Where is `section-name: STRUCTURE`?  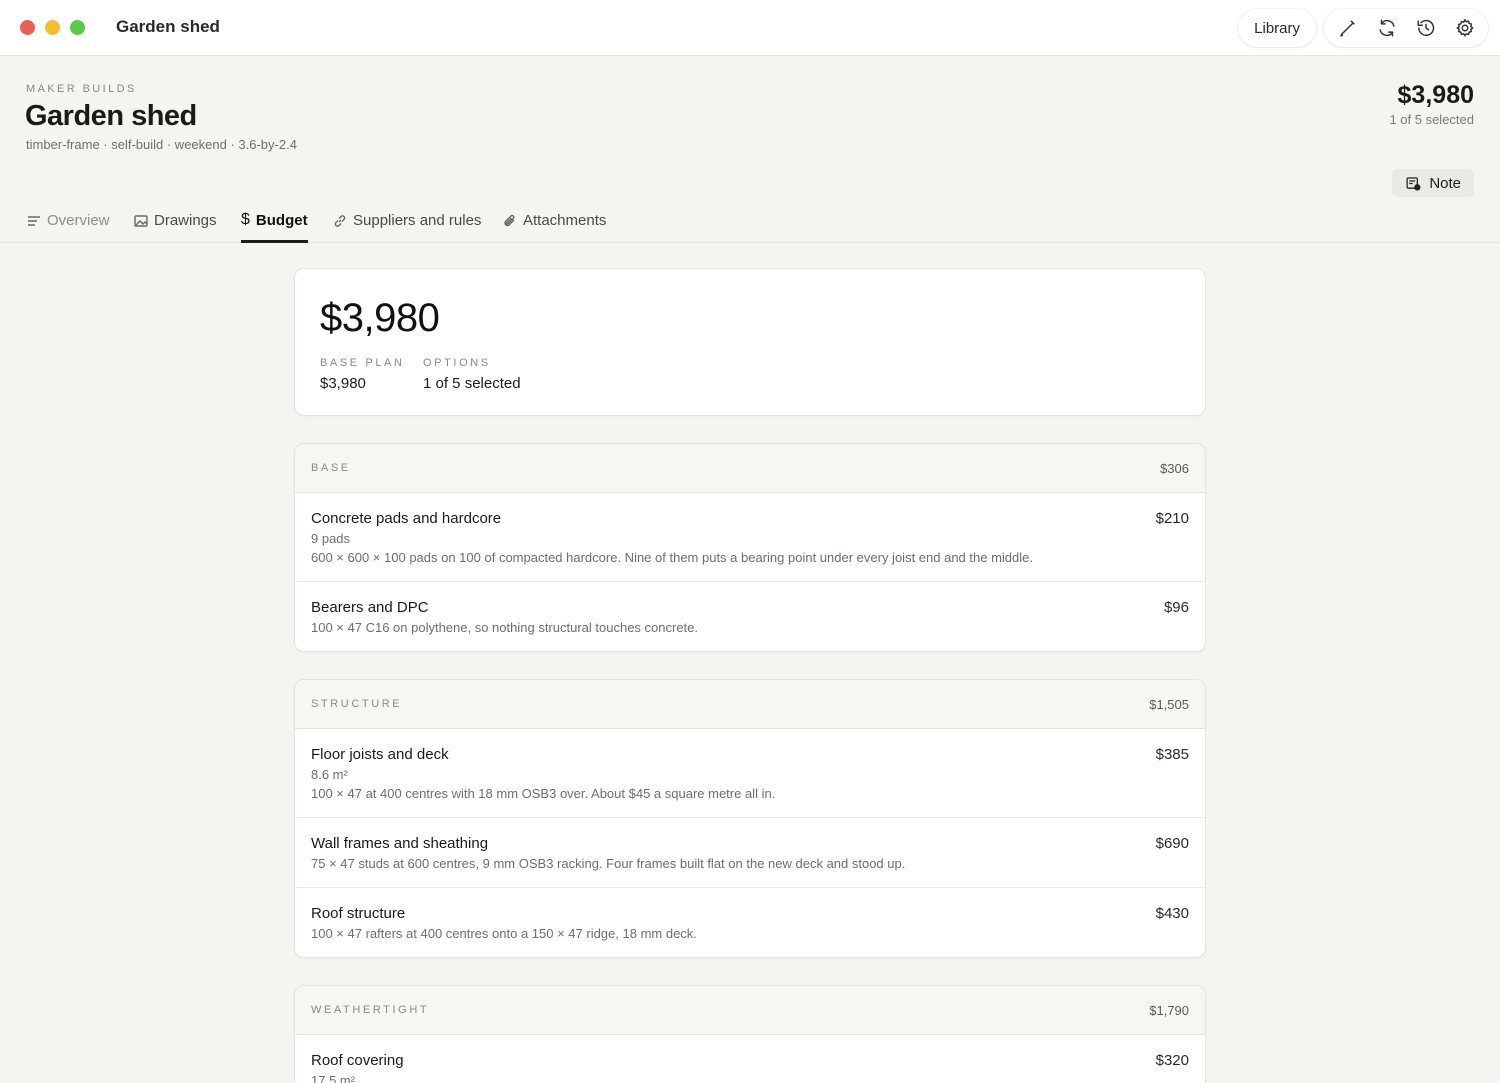
section-name: STRUCTURE is located at coordinates (357, 704).